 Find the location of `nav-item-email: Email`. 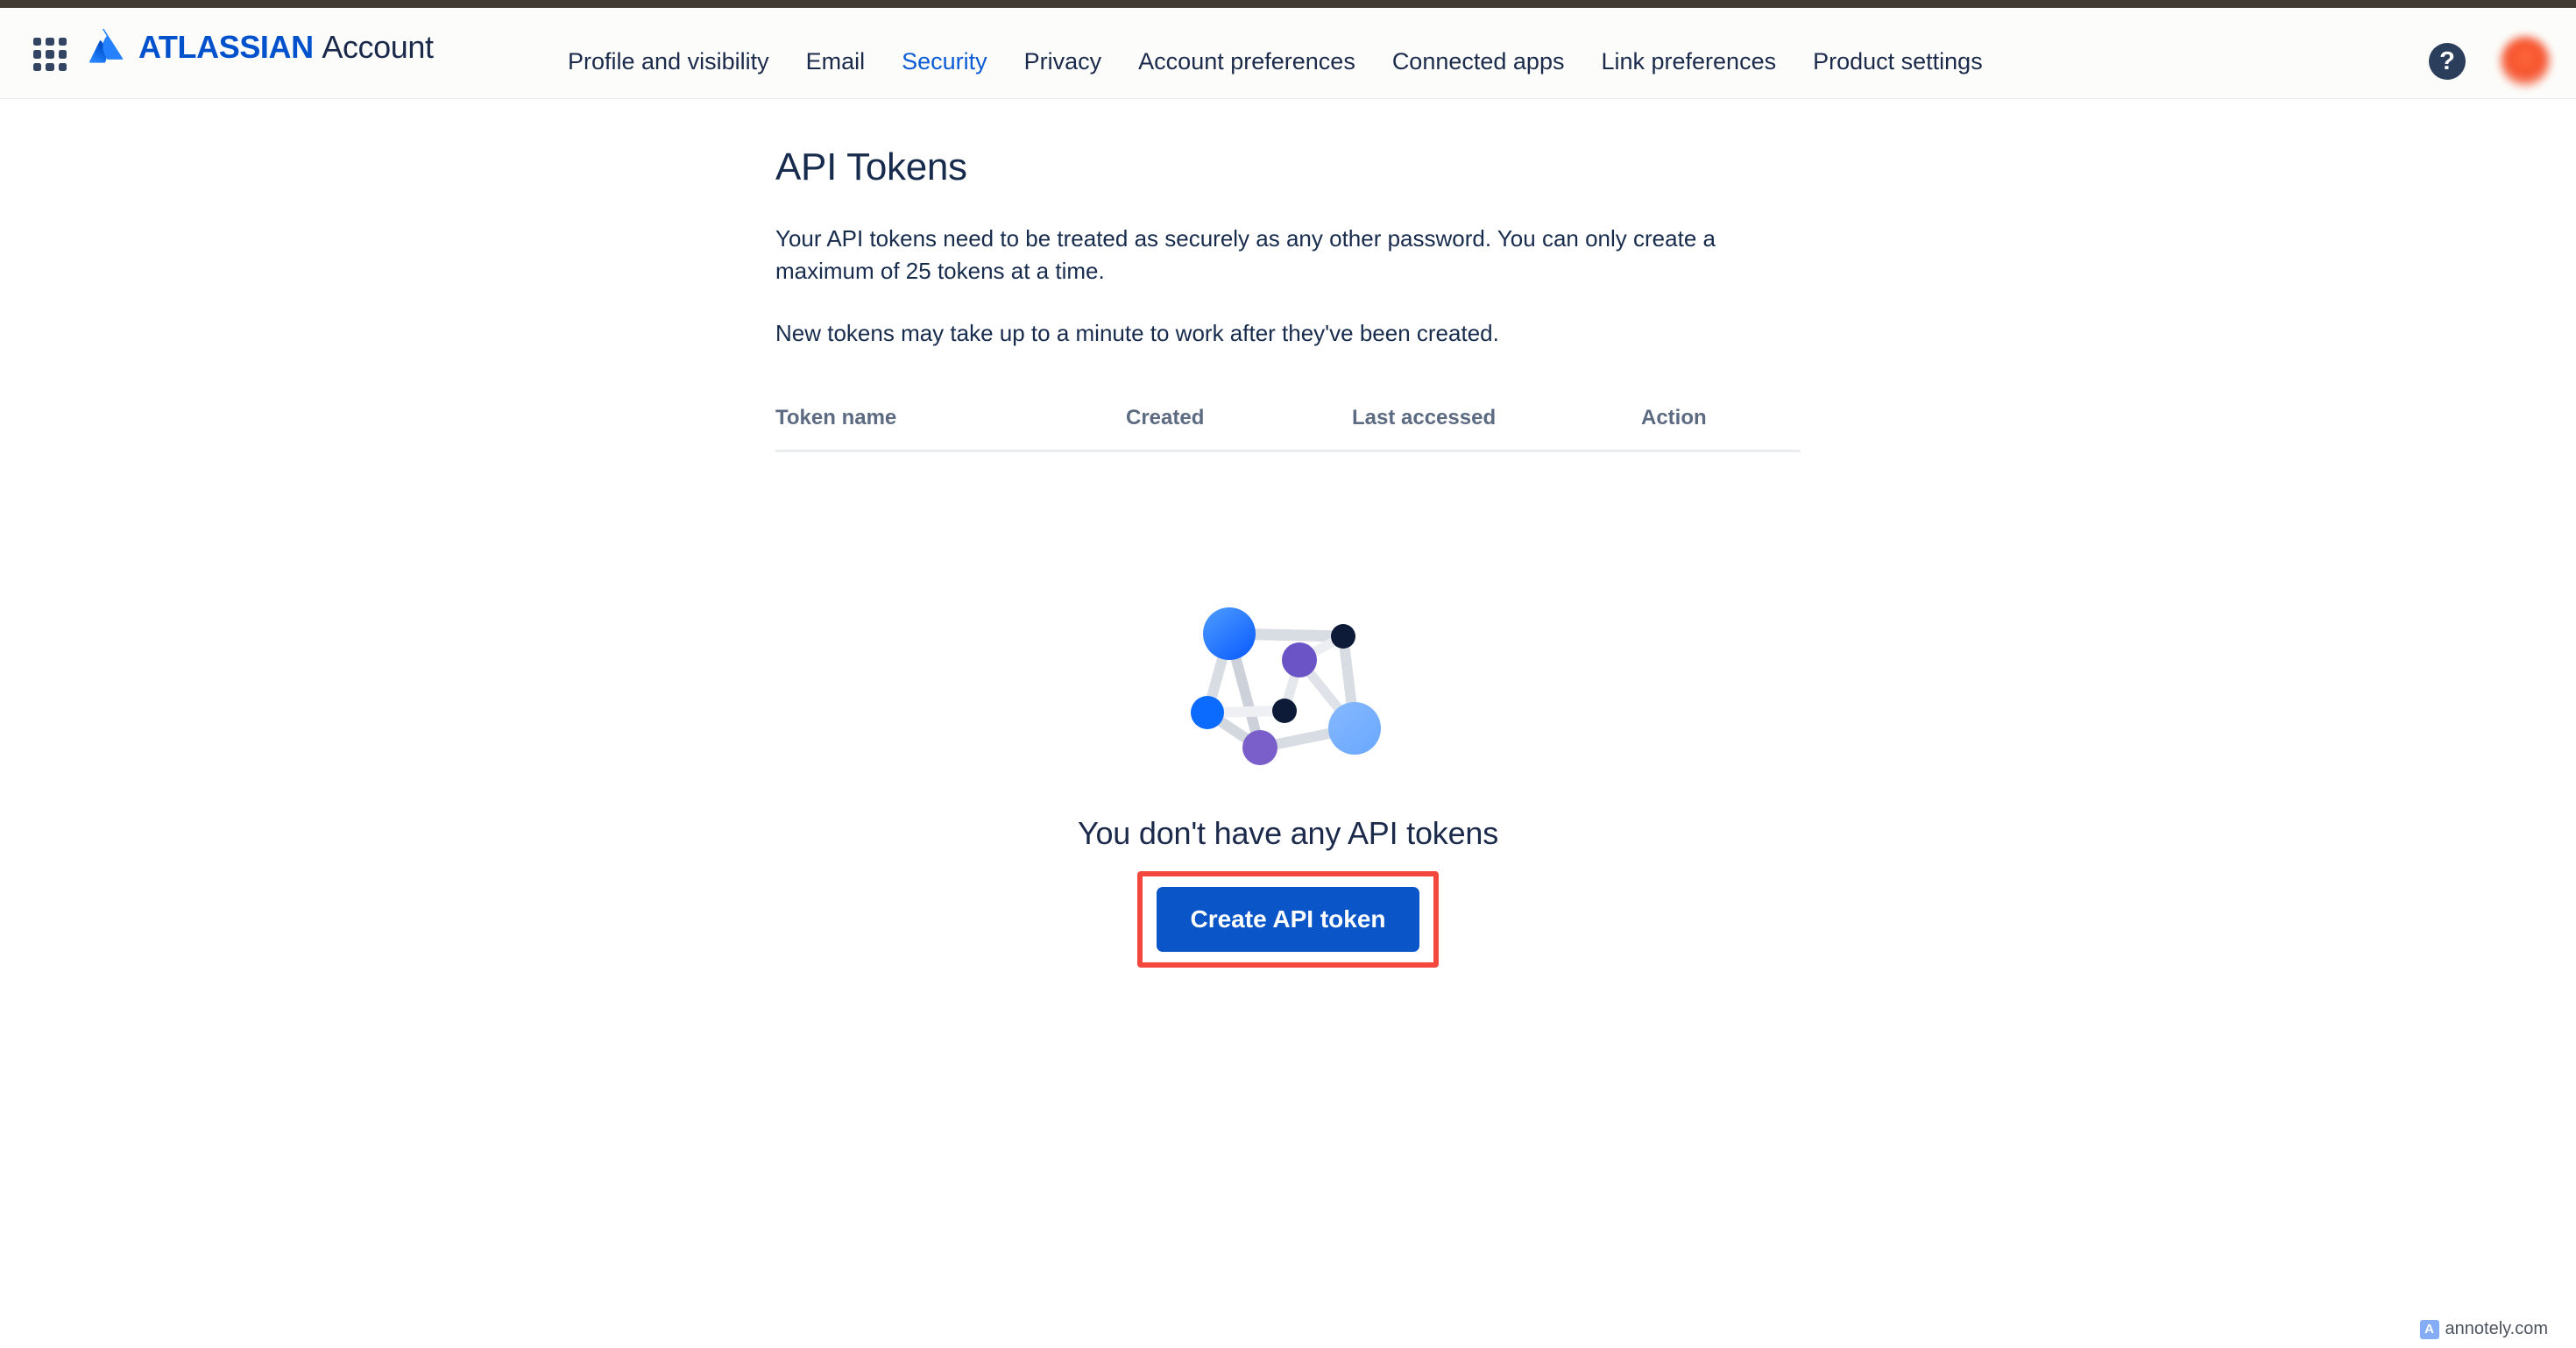

nav-item-email: Email is located at coordinates (836, 61).